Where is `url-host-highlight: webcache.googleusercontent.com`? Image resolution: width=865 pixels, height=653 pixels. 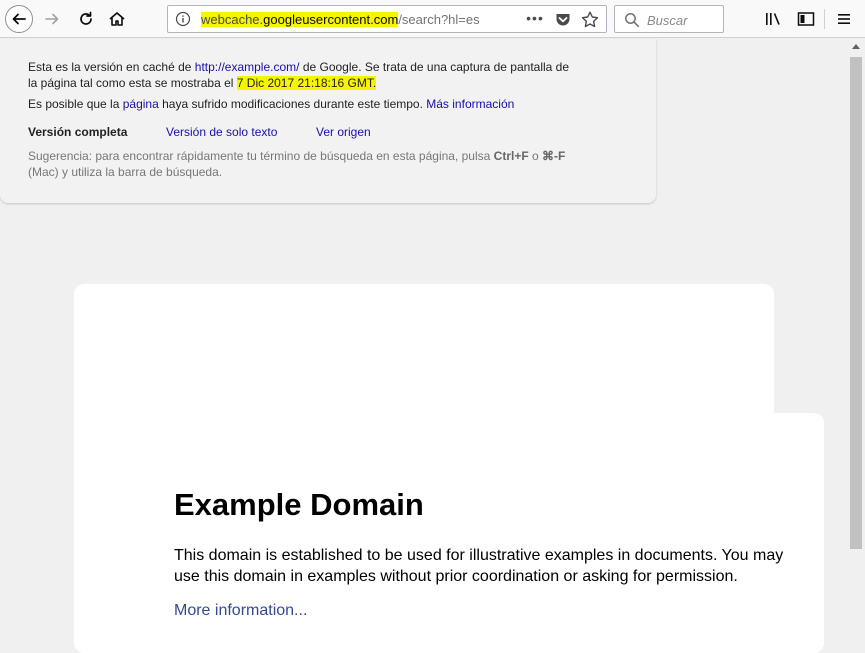
url-host-highlight: webcache.googleusercontent.com is located at coordinates (300, 19).